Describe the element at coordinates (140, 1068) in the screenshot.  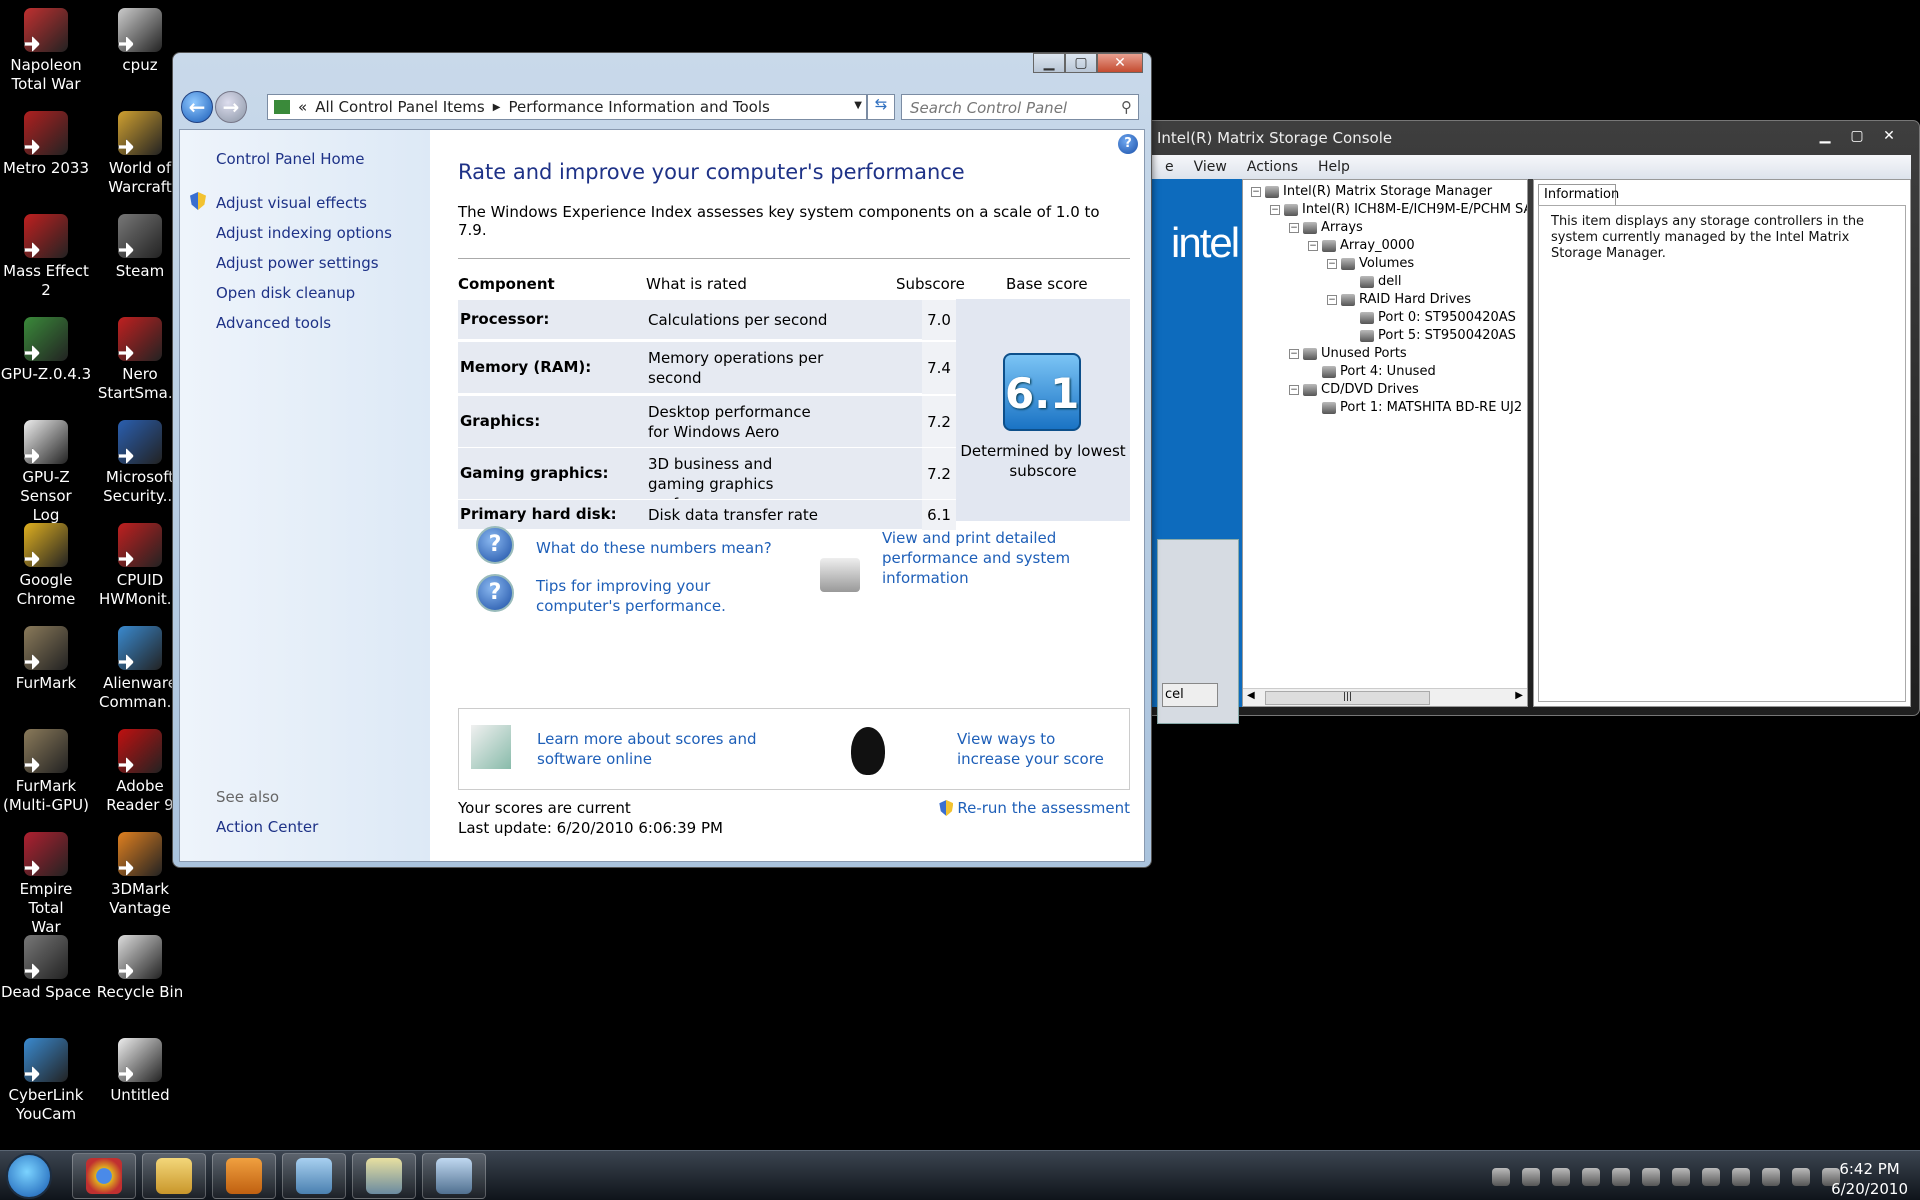
I see `desktop-icon-untitled: Untitled` at that location.